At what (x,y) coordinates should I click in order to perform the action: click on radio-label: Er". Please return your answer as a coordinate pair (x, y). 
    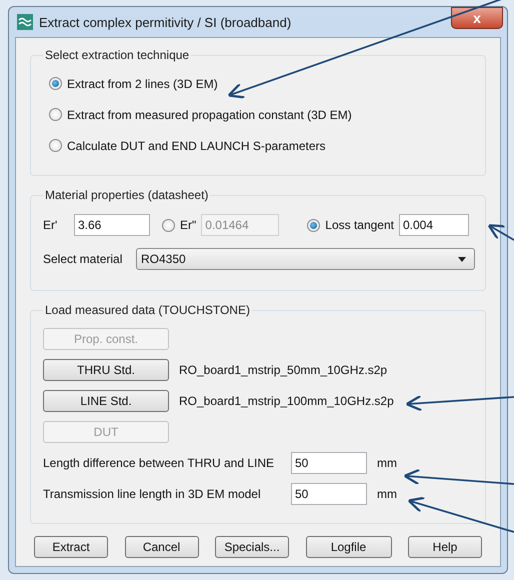
    Looking at the image, I should click on (188, 225).